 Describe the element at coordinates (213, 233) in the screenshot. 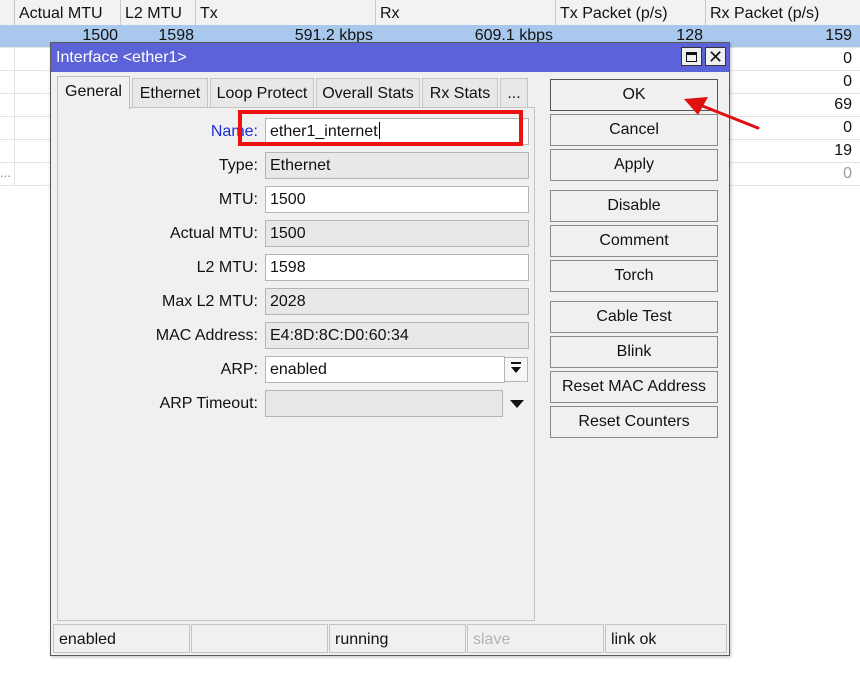

I see `actual-mtu-label: Actual MTU:` at that location.